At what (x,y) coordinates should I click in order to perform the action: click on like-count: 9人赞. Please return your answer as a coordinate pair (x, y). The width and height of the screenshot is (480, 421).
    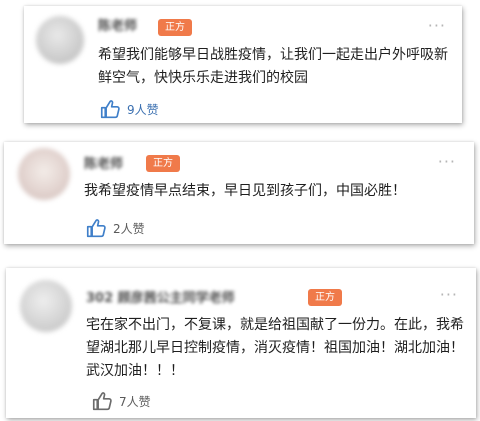
    Looking at the image, I should click on (143, 109).